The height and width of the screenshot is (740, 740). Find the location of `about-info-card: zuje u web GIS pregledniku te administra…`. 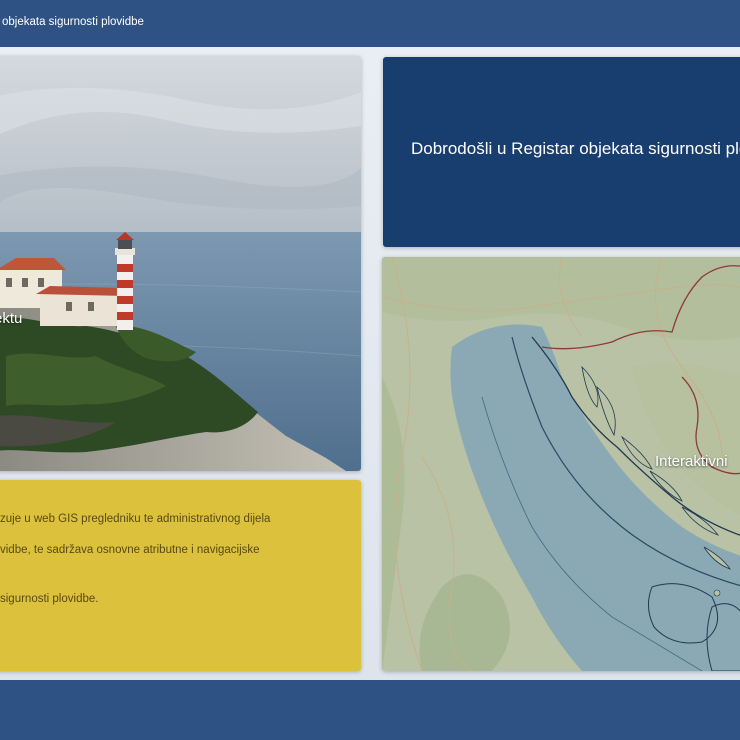

about-info-card: zuje u web GIS pregledniku te administra… is located at coordinates (180, 575).